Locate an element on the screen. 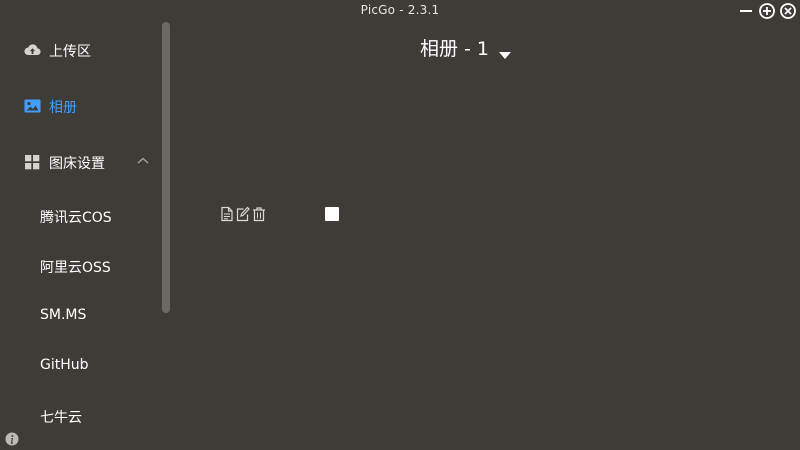  sidebar-subitem-label: 七牛云 is located at coordinates (61, 418).